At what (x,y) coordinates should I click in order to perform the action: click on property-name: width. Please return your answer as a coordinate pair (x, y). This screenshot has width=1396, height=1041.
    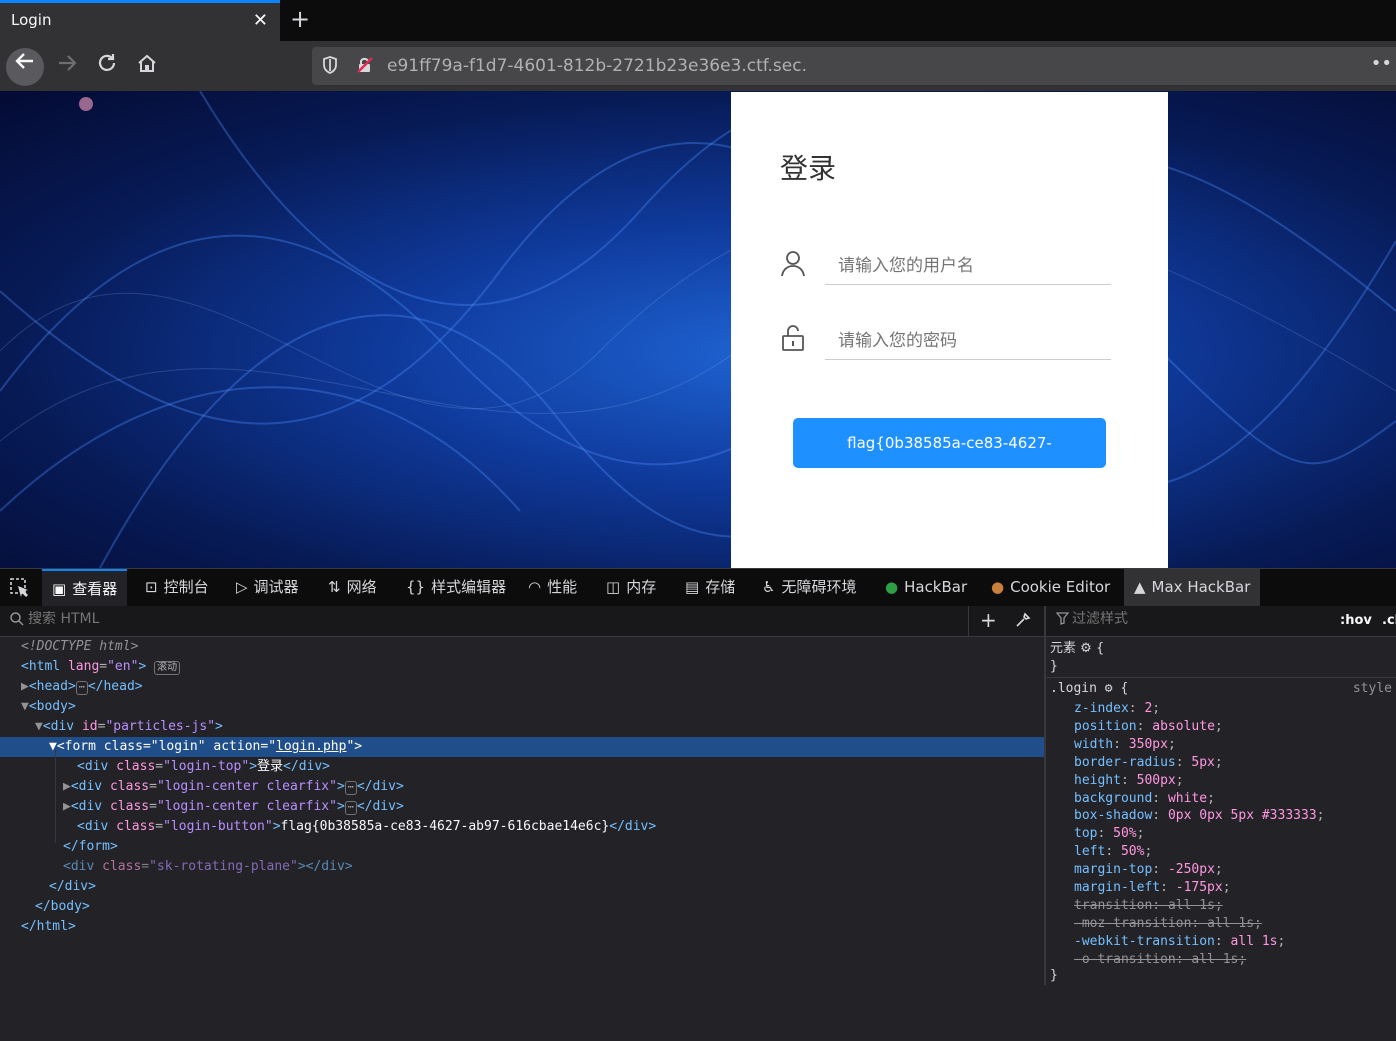
    Looking at the image, I should click on (1093, 744).